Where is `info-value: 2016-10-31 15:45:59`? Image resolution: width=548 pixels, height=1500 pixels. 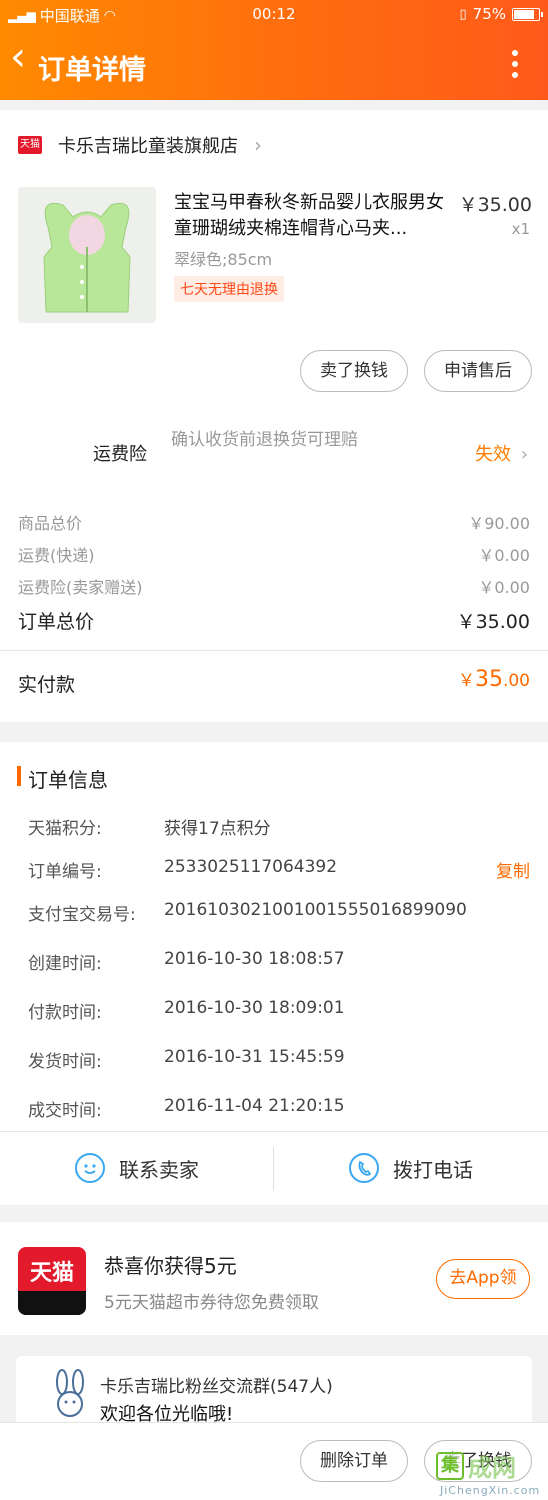
info-value: 2016-10-31 15:45:59 is located at coordinates (254, 1057).